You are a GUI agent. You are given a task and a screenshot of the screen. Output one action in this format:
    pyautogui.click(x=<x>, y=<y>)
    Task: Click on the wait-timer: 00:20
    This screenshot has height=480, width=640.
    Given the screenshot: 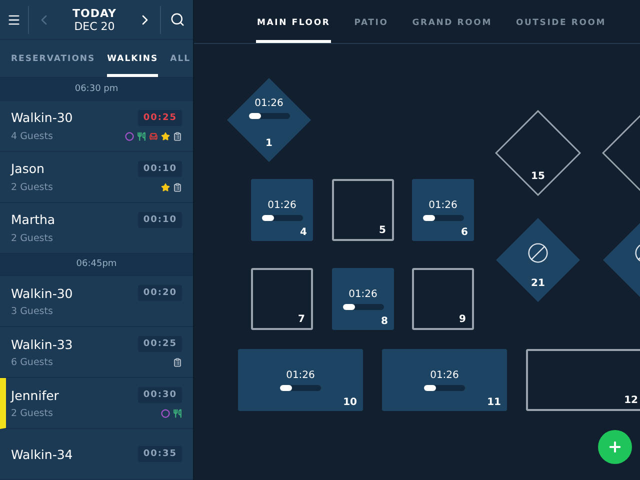 What is the action you would take?
    pyautogui.click(x=160, y=293)
    